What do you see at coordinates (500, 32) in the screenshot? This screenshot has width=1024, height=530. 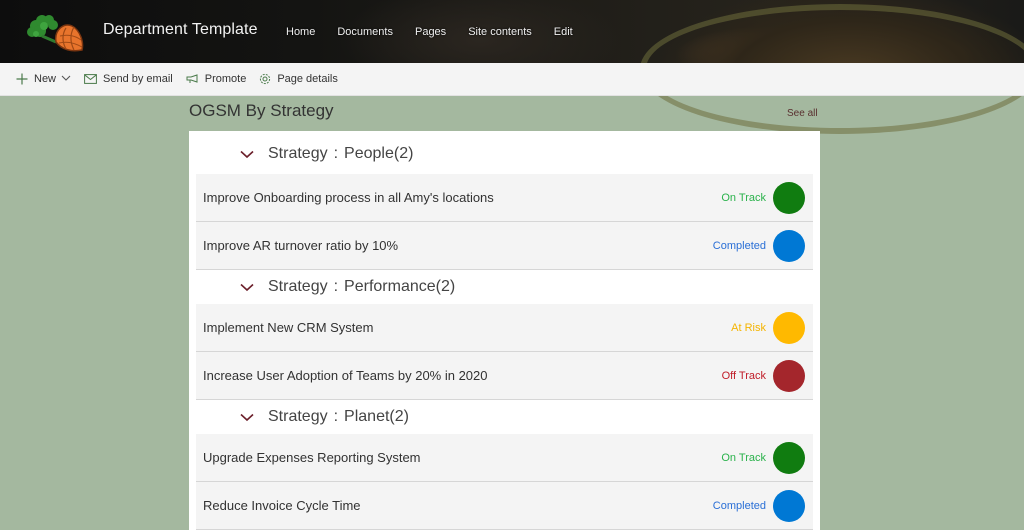 I see `nav-site-contents: Site contents` at bounding box center [500, 32].